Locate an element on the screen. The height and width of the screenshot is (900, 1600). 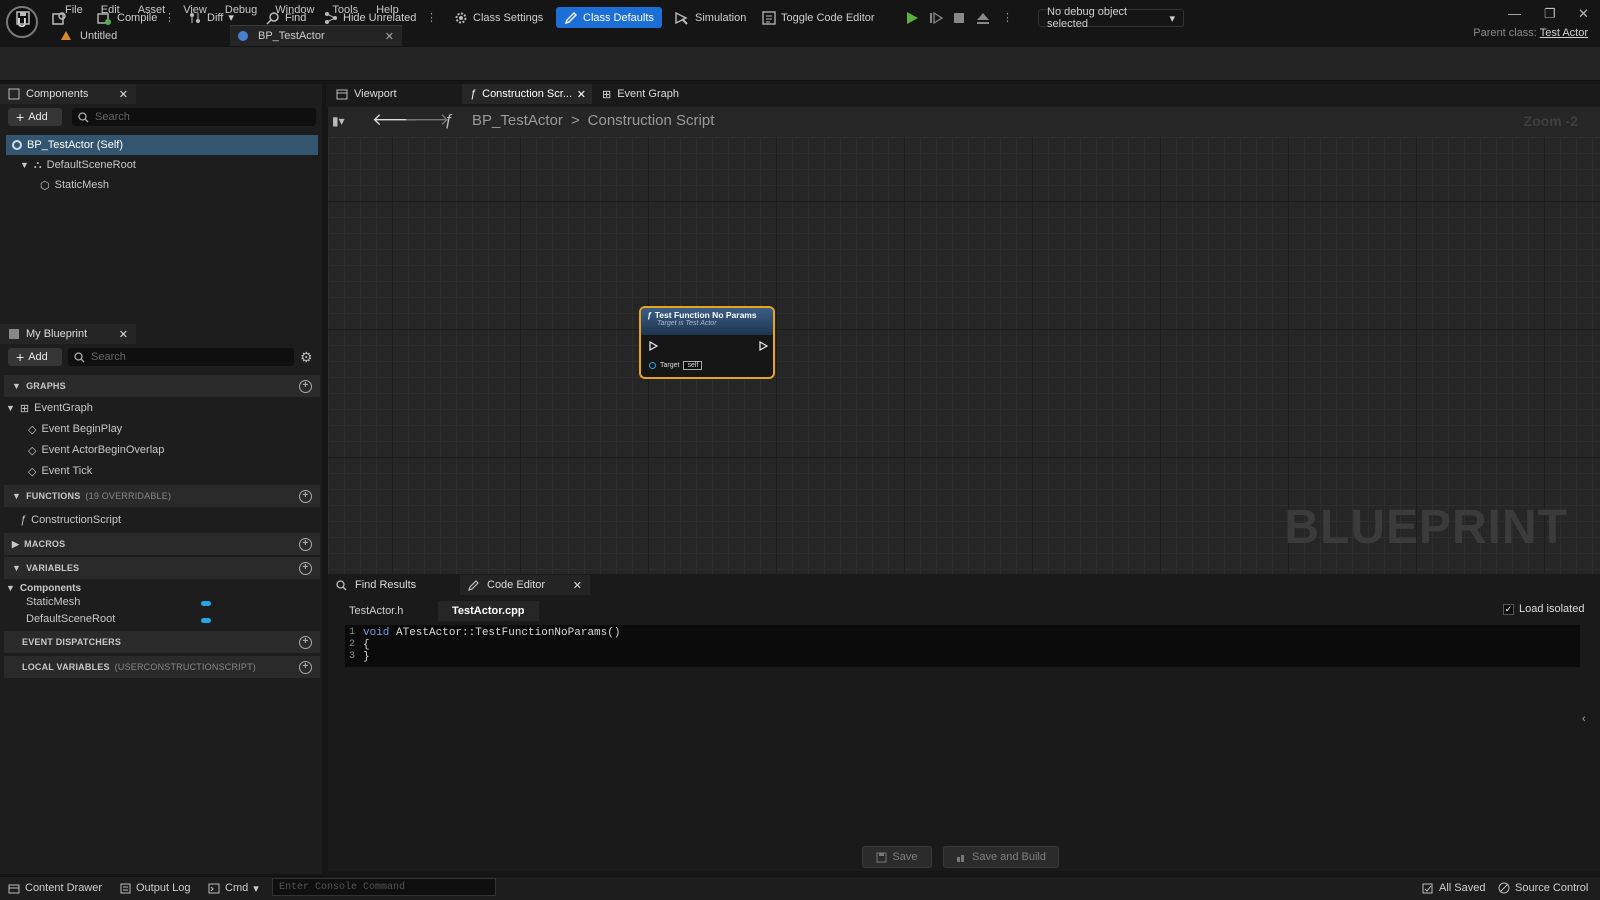
viewport-label: Viewport is located at coordinates (375, 94).